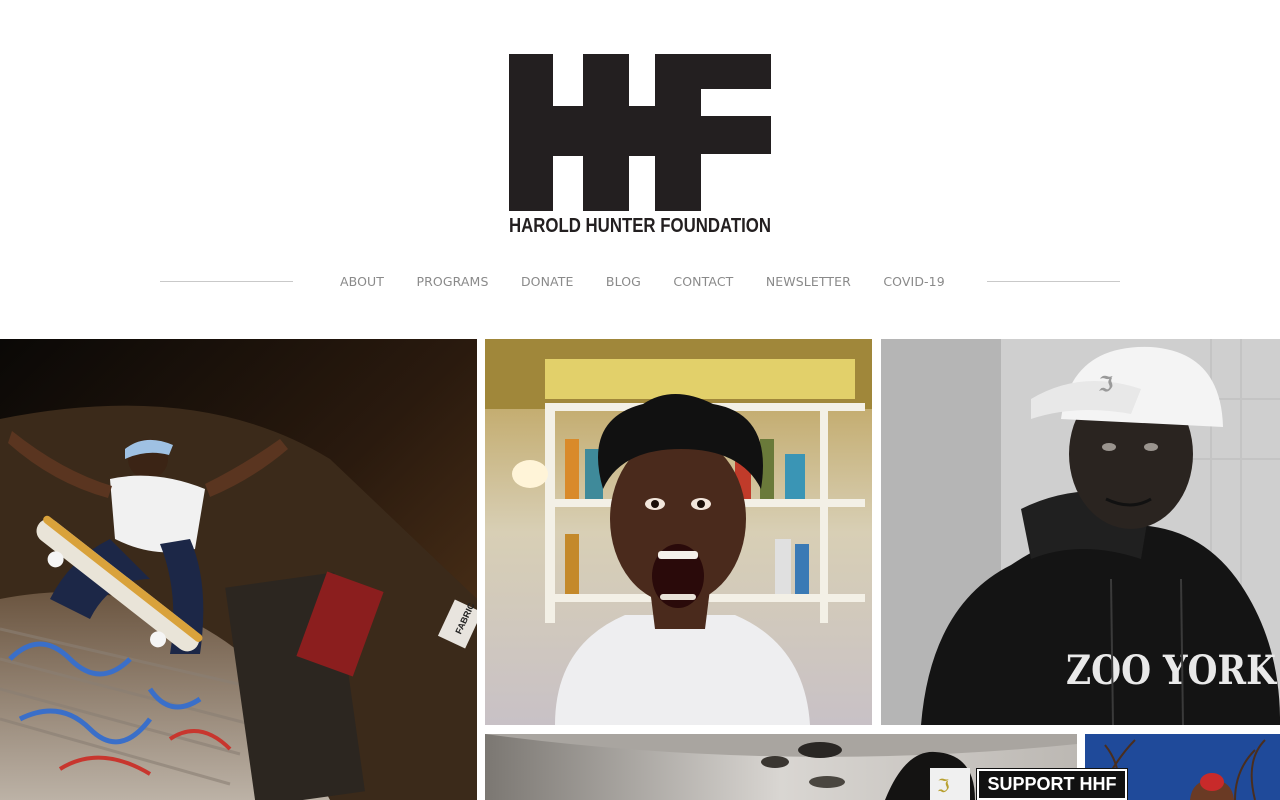 The image size is (1280, 800). I want to click on nav-link-programs: PROGRAMS, so click(452, 281).